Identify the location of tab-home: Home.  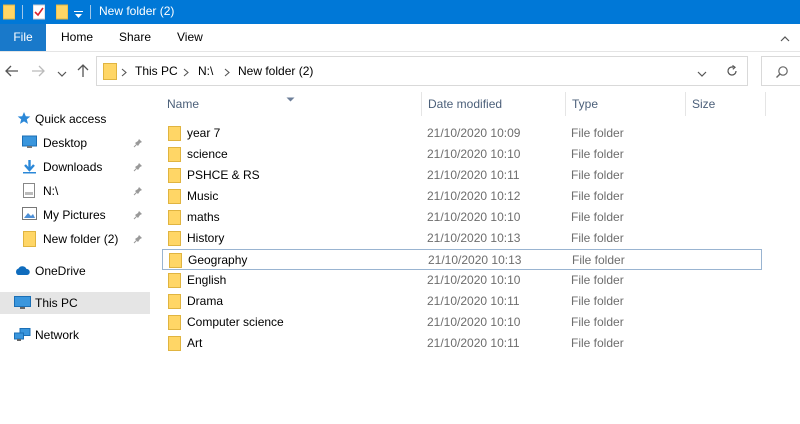
(77, 37).